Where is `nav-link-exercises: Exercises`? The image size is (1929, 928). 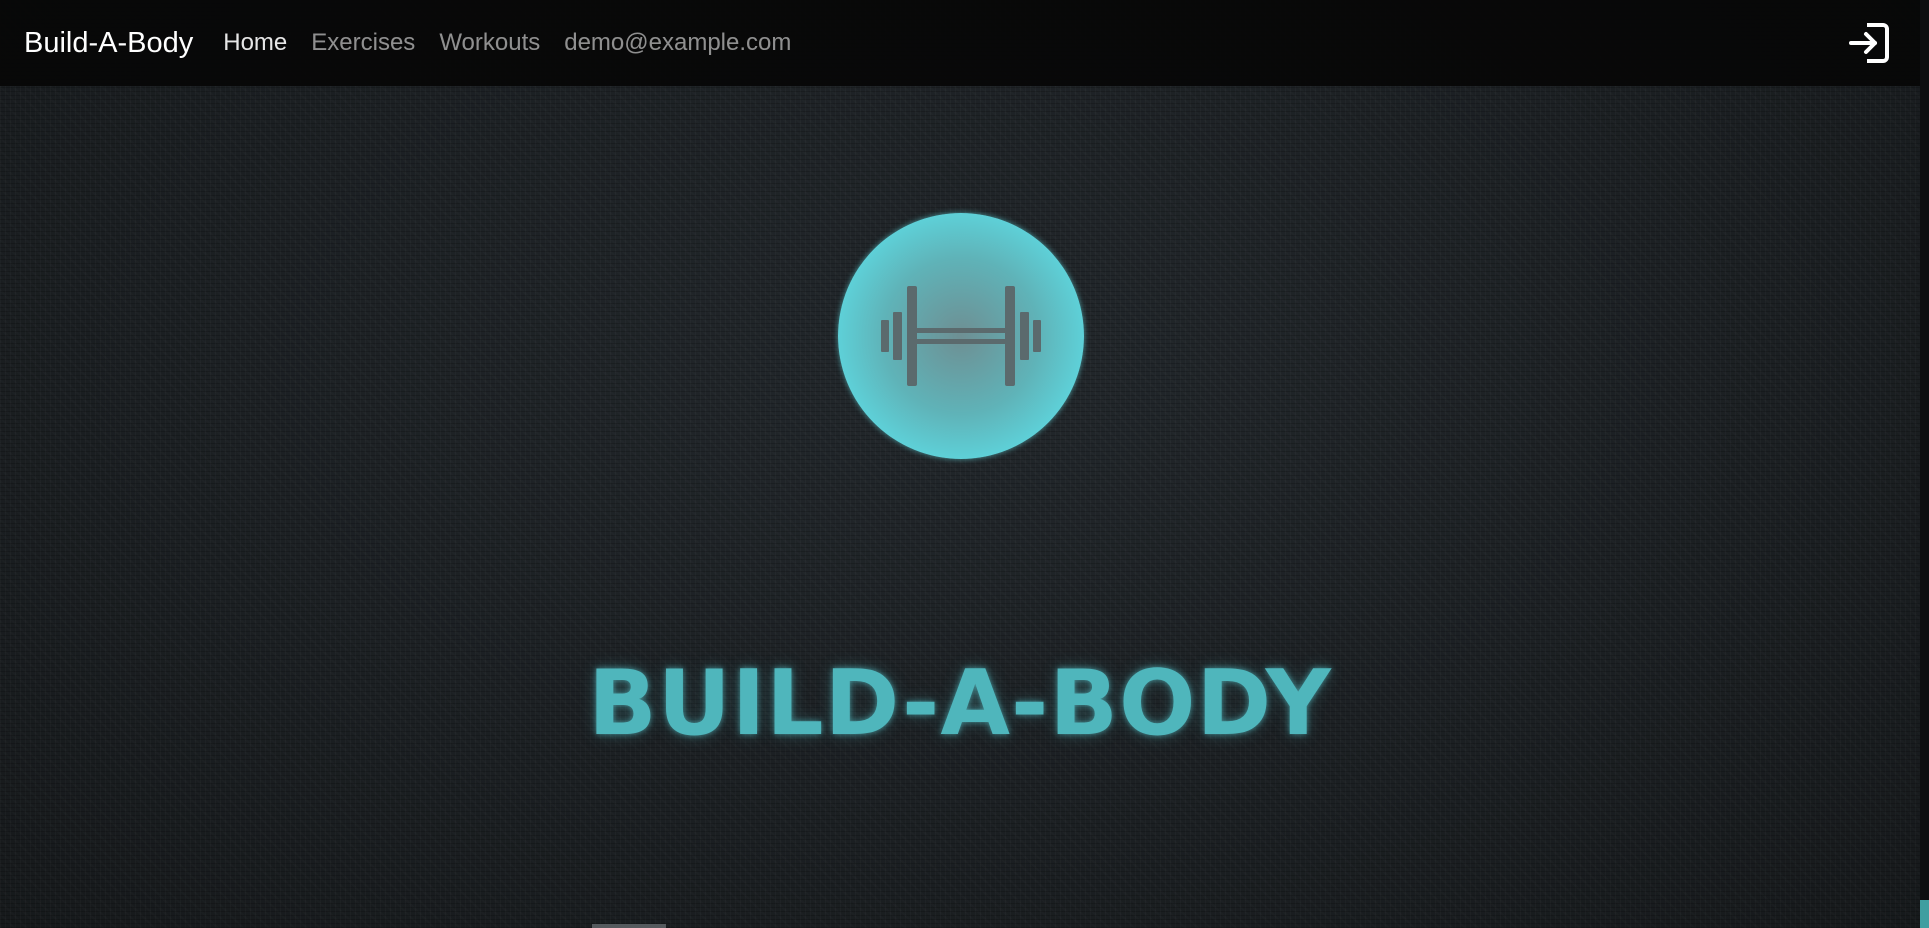
nav-link-exercises: Exercises is located at coordinates (363, 43).